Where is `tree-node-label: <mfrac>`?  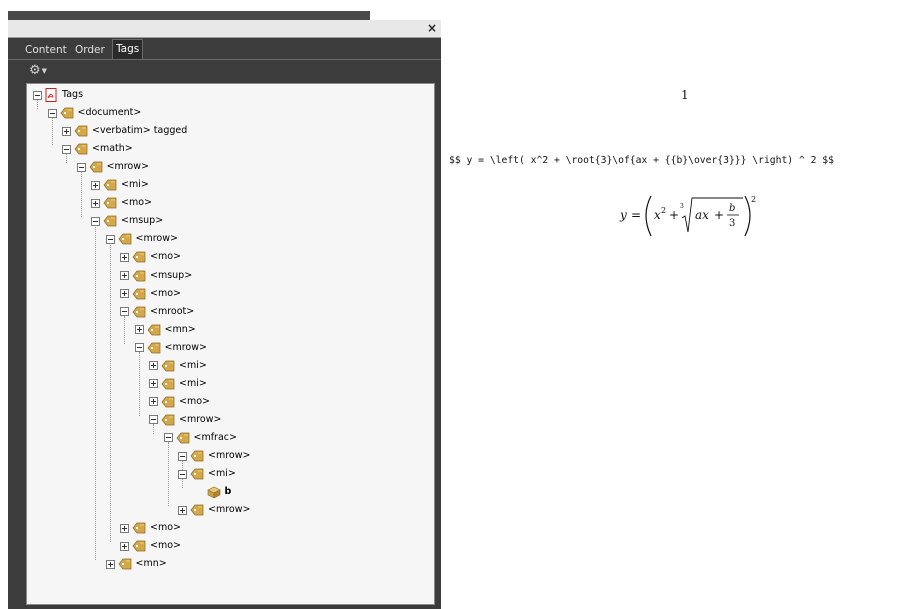
tree-node-label: <mfrac> is located at coordinates (215, 437).